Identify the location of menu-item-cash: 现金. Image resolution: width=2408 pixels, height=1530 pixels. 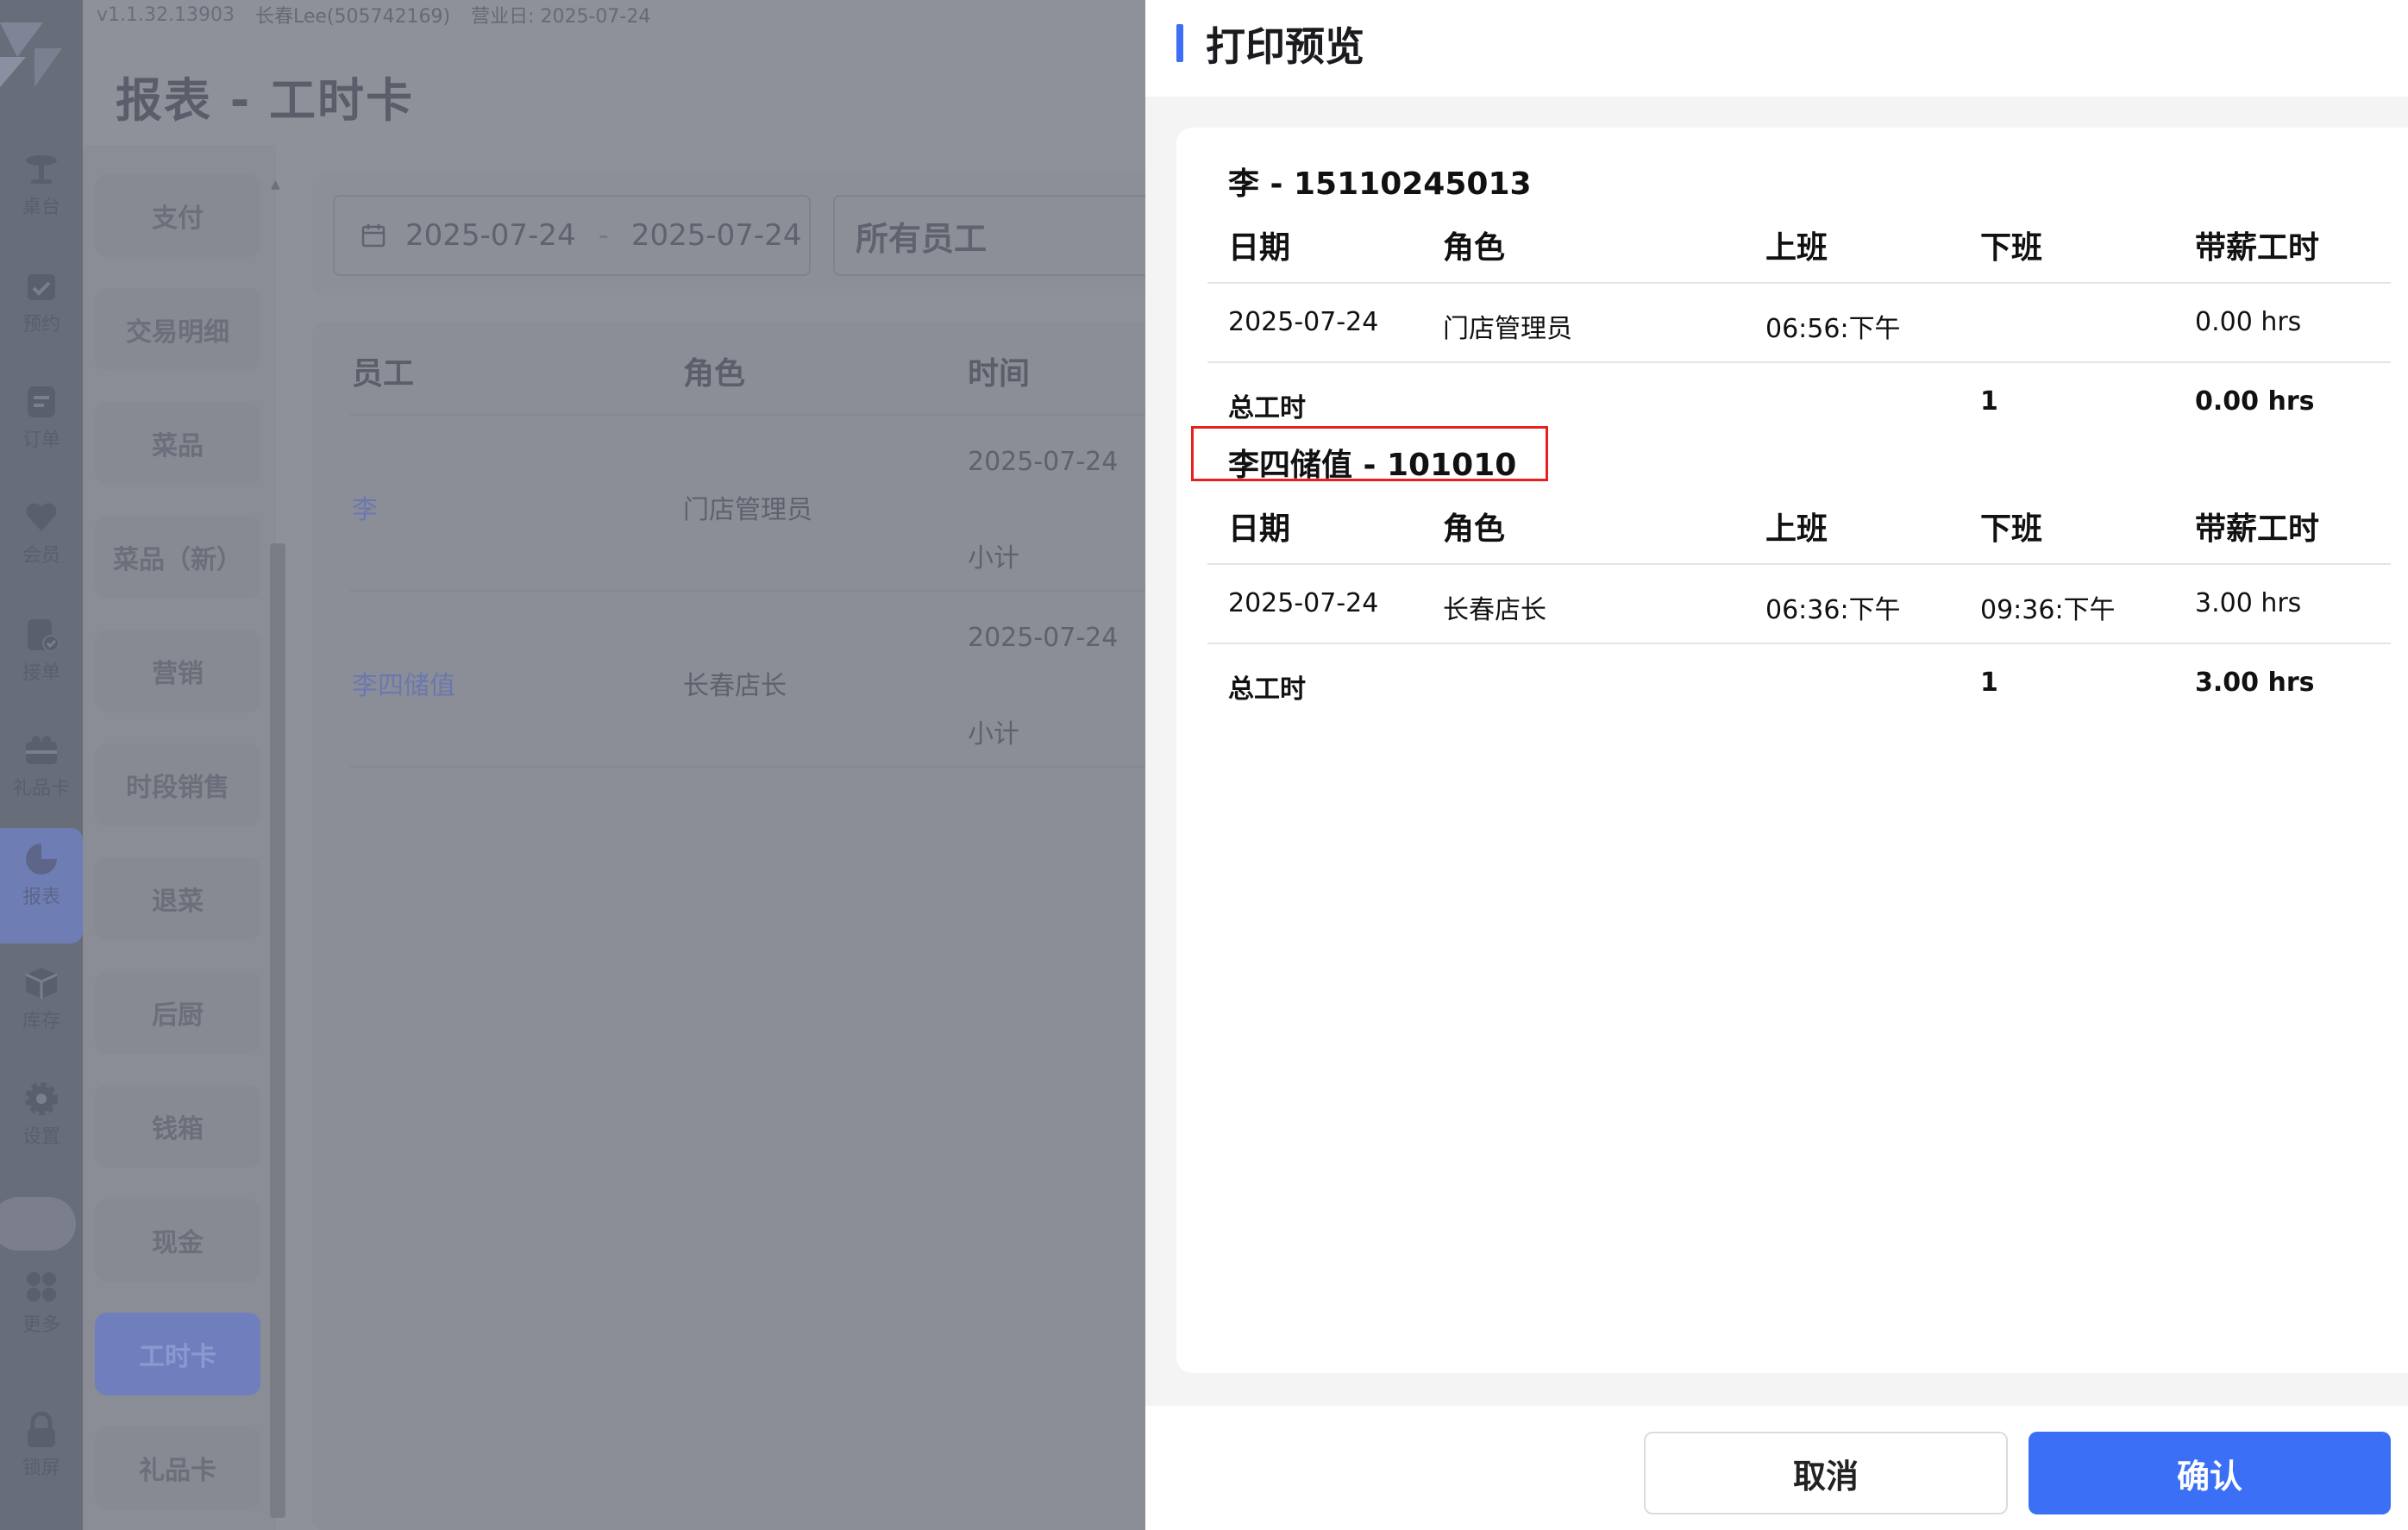
(177, 1241).